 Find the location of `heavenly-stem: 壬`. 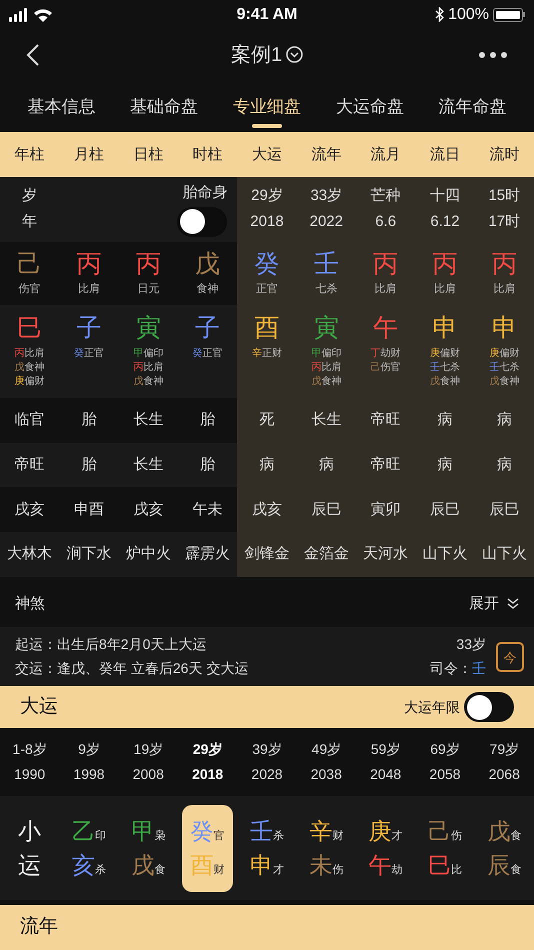

heavenly-stem: 壬 is located at coordinates (326, 264).